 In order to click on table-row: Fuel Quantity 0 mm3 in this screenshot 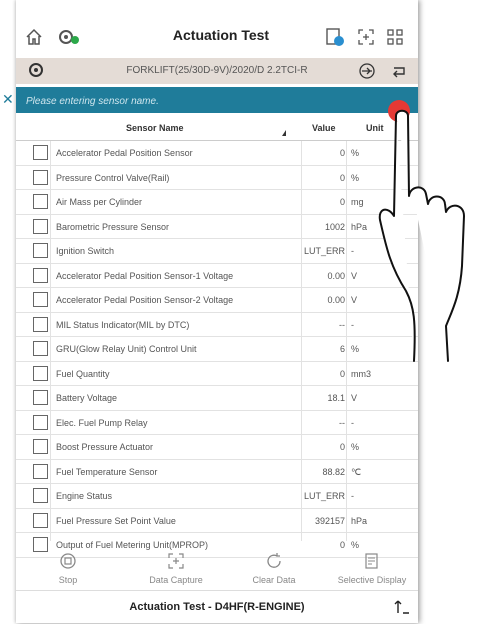, I will do `click(217, 374)`.